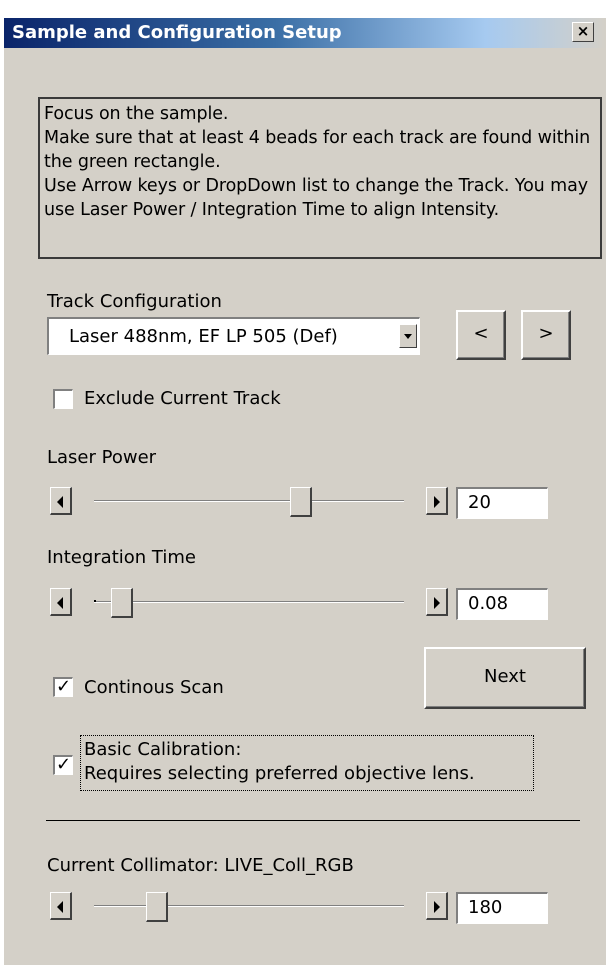 Image resolution: width=609 pixels, height=965 pixels. I want to click on continuous-scan-label: Continous Scan, so click(154, 687).